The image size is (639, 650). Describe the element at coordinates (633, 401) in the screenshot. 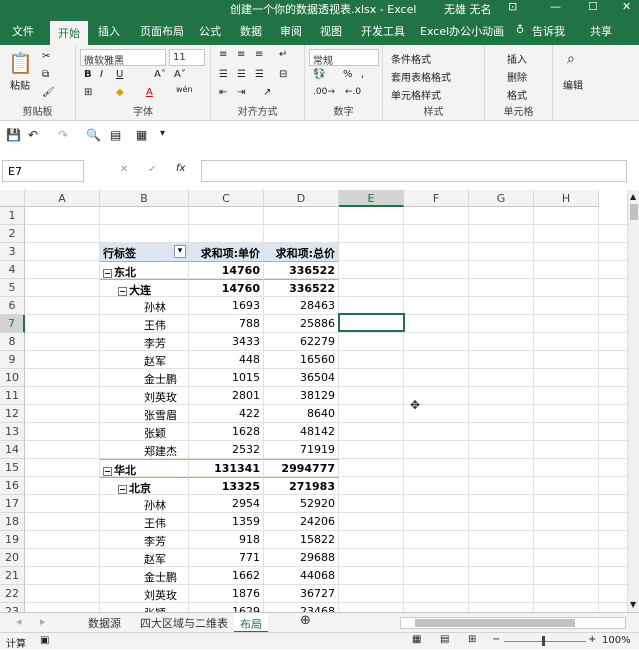

I see `vertical-scrollbar: ▲ ▼` at that location.